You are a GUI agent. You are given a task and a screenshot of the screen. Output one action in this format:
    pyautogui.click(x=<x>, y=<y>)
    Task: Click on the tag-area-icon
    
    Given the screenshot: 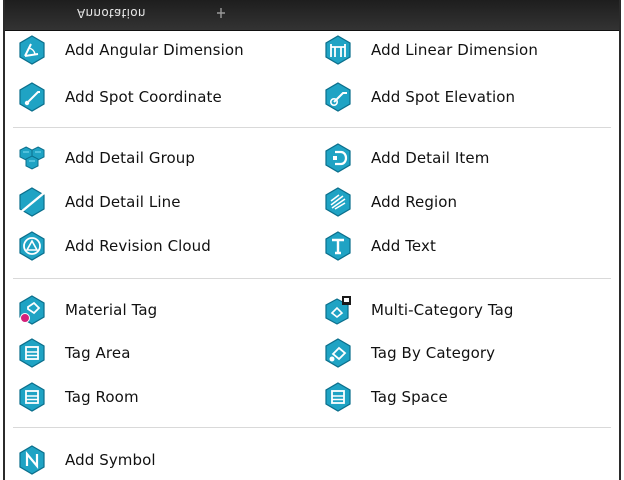 What is the action you would take?
    pyautogui.click(x=32, y=353)
    